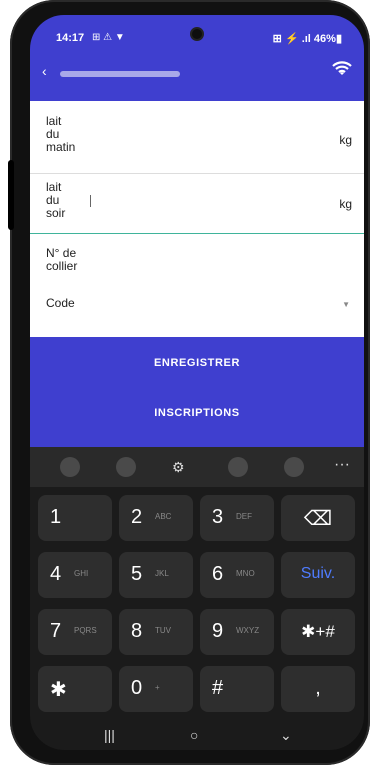 Image resolution: width=378 pixels, height=765 pixels. What do you see at coordinates (197, 206) in the screenshot?
I see `lait-soir-field: lait du soir kg` at bounding box center [197, 206].